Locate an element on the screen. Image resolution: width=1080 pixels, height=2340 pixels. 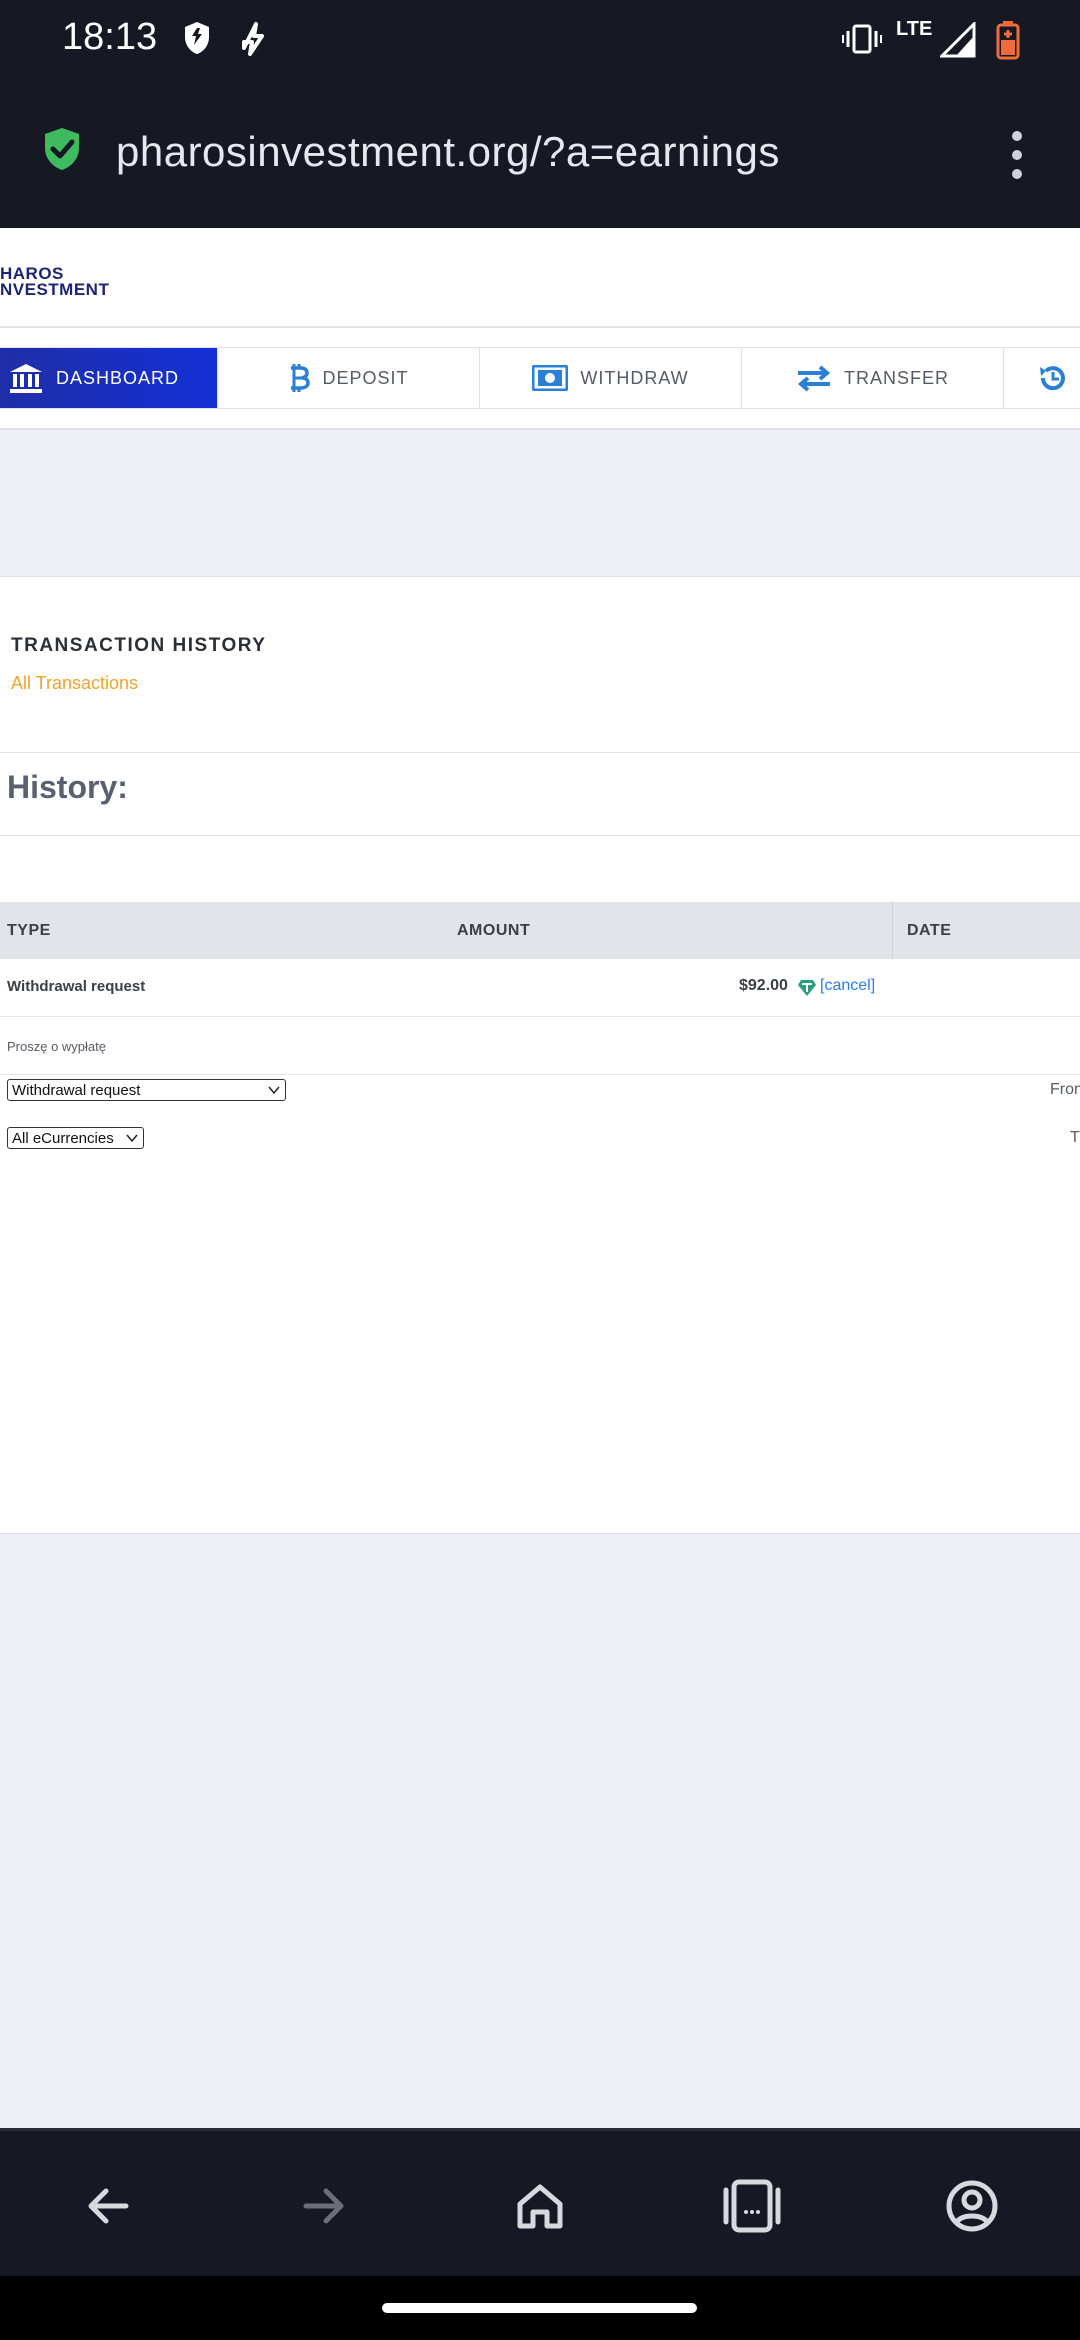
all-transactions-link: All Transactions is located at coordinates (74, 683).